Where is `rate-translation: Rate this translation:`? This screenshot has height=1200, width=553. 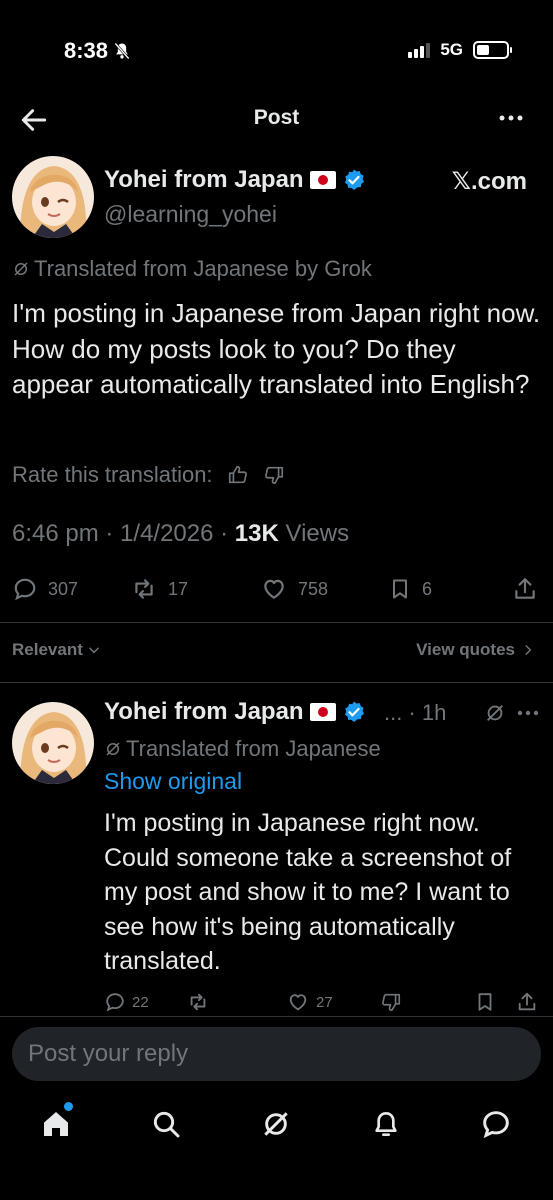 rate-translation: Rate this translation: is located at coordinates (148, 475).